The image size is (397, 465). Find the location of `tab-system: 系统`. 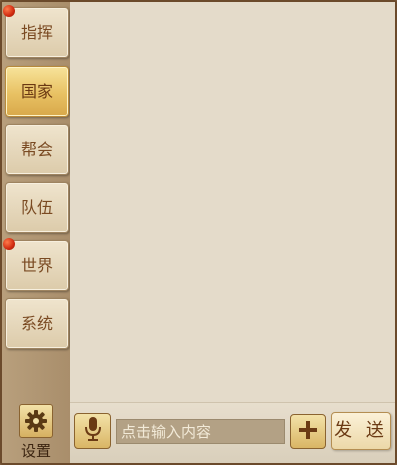

tab-system: 系统 is located at coordinates (37, 323).